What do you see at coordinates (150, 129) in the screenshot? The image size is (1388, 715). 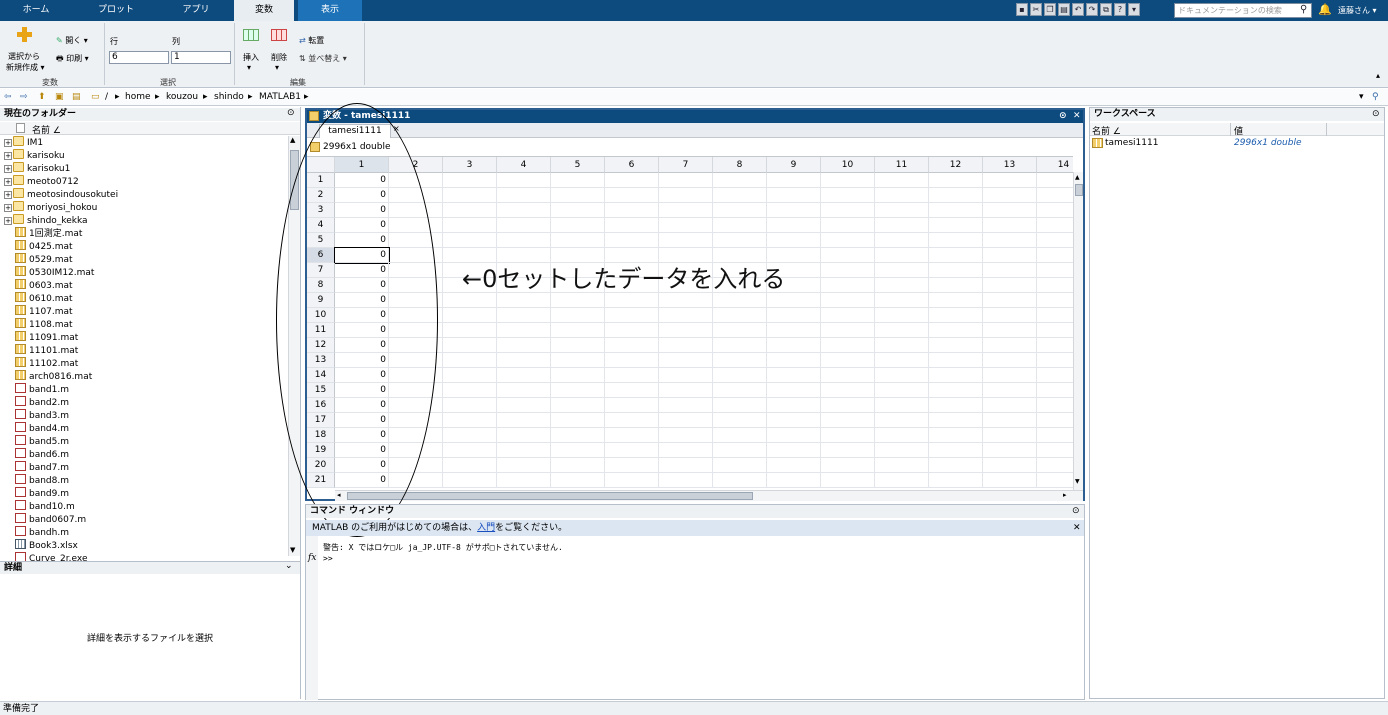 I see `folder-column-header: 名前 ∠` at bounding box center [150, 129].